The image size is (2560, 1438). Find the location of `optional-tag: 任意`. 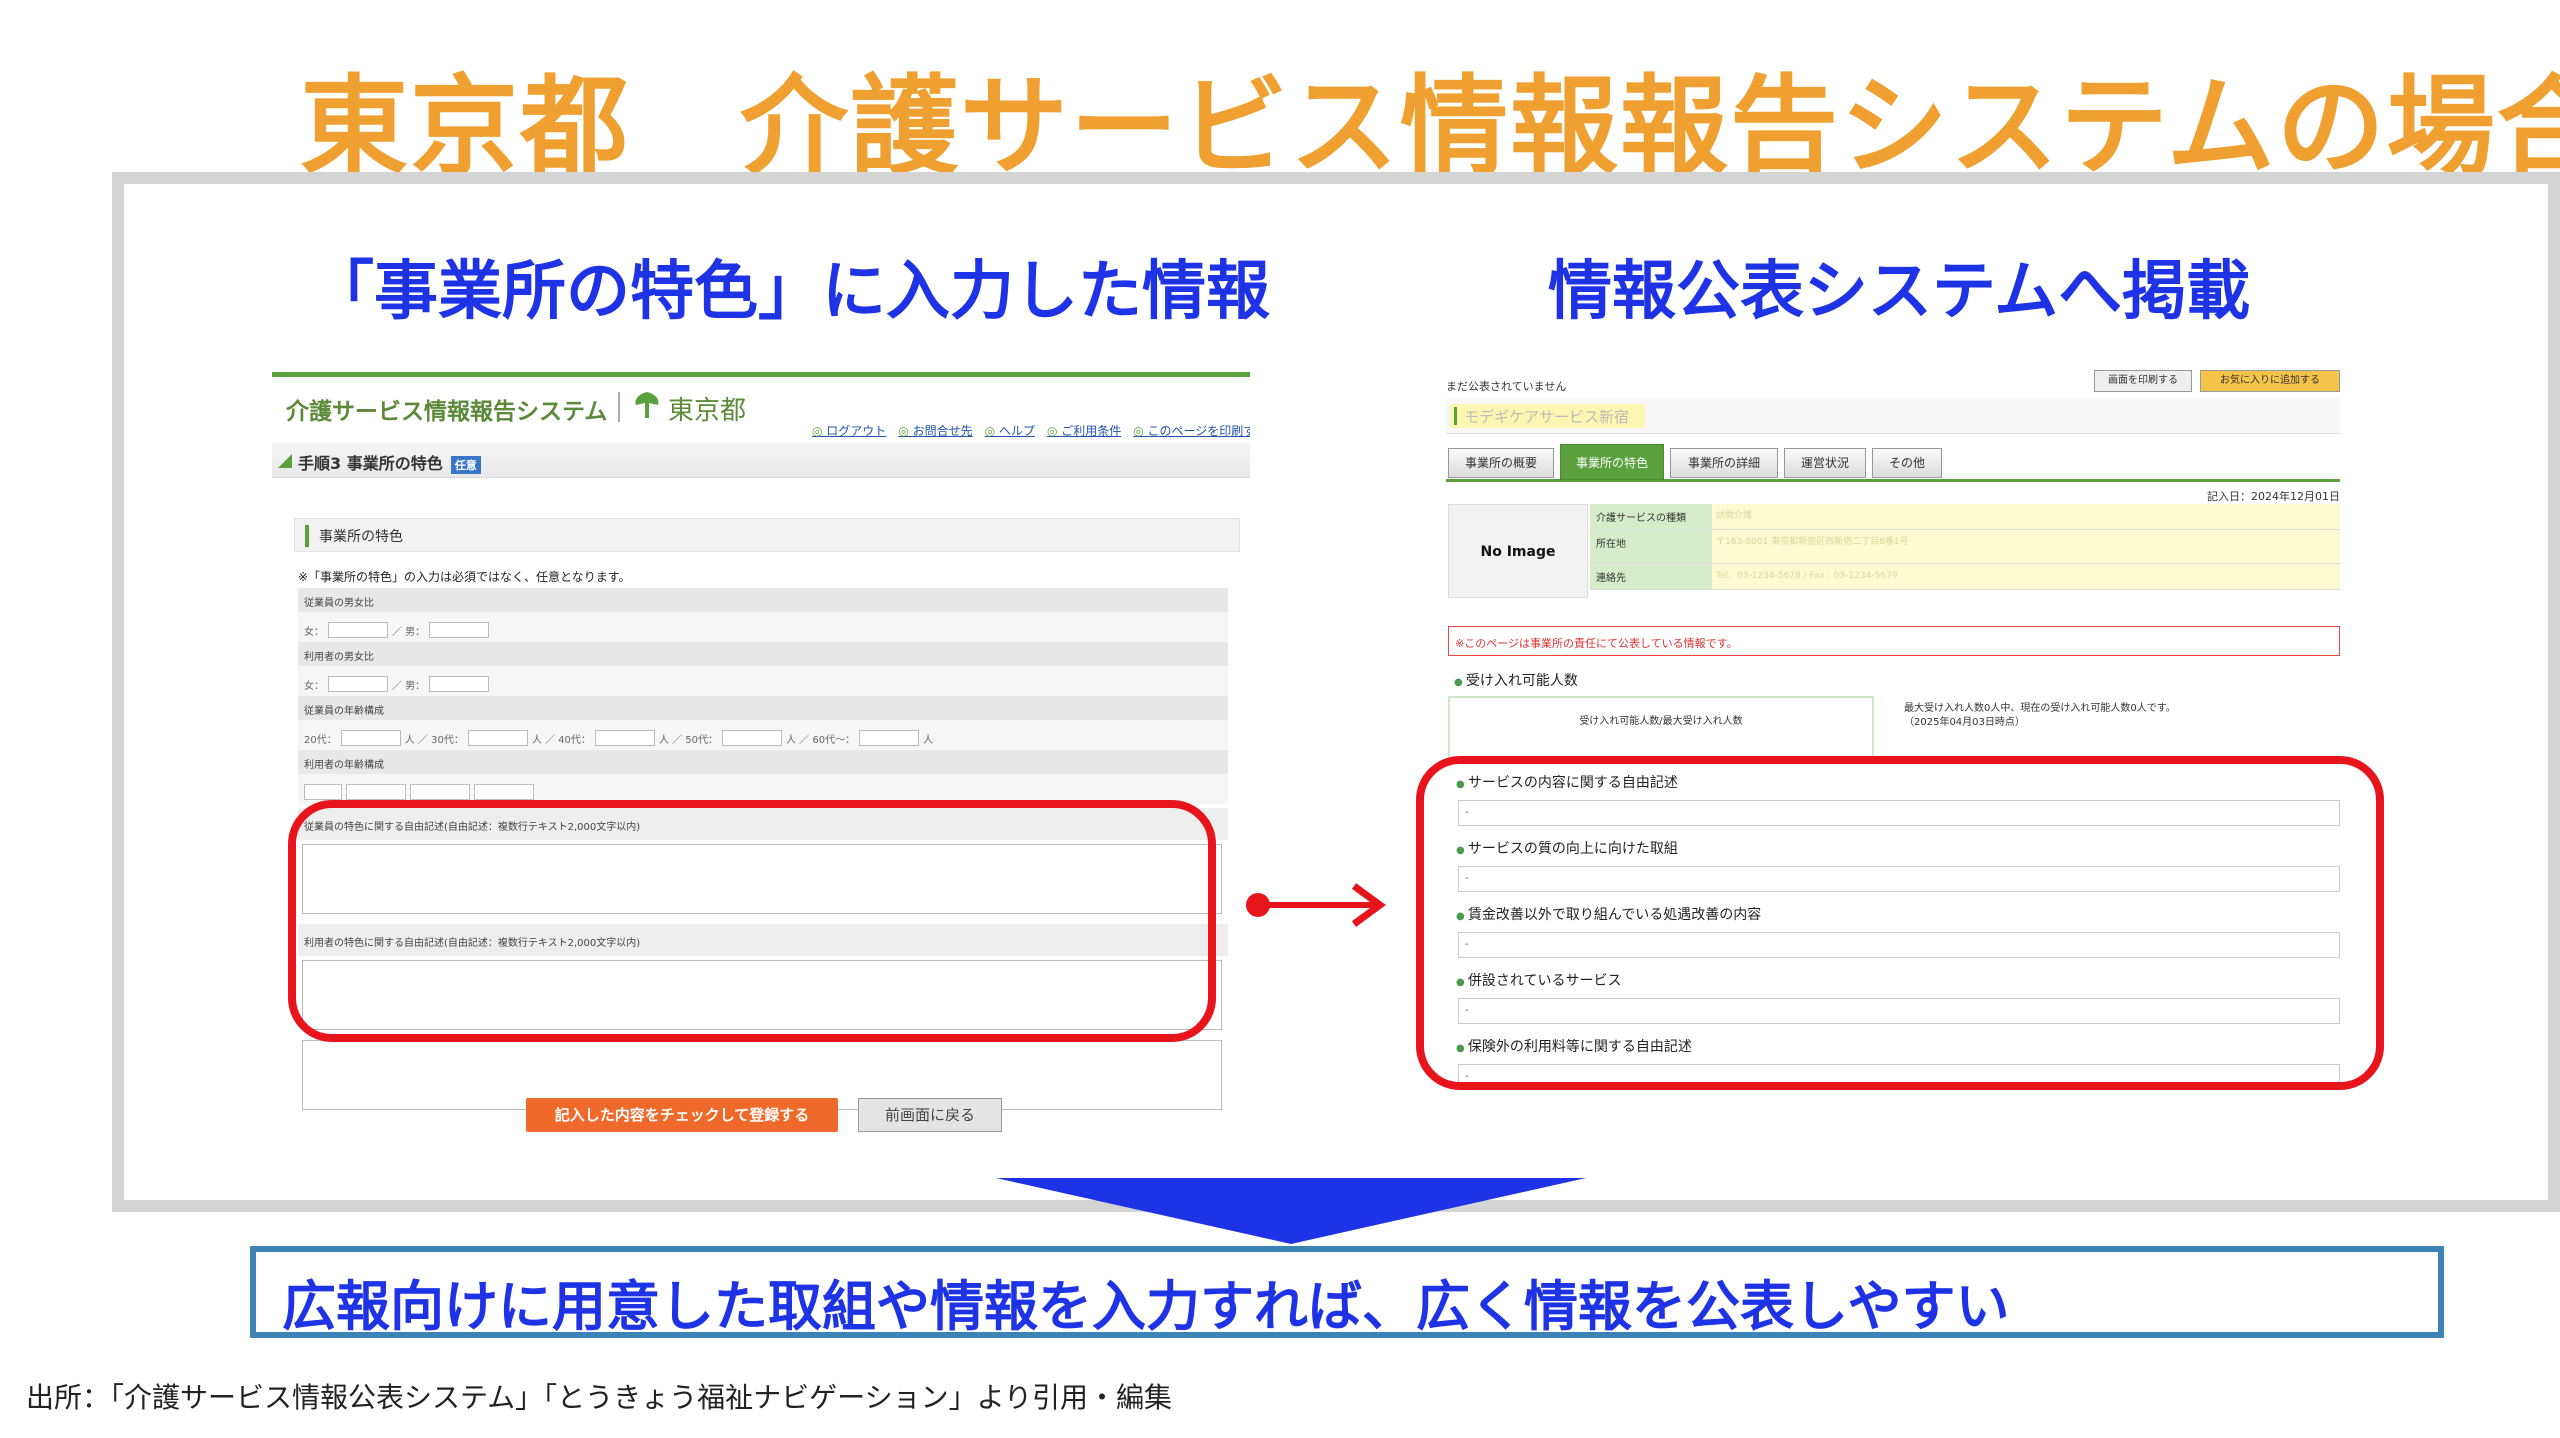

optional-tag: 任意 is located at coordinates (465, 464).